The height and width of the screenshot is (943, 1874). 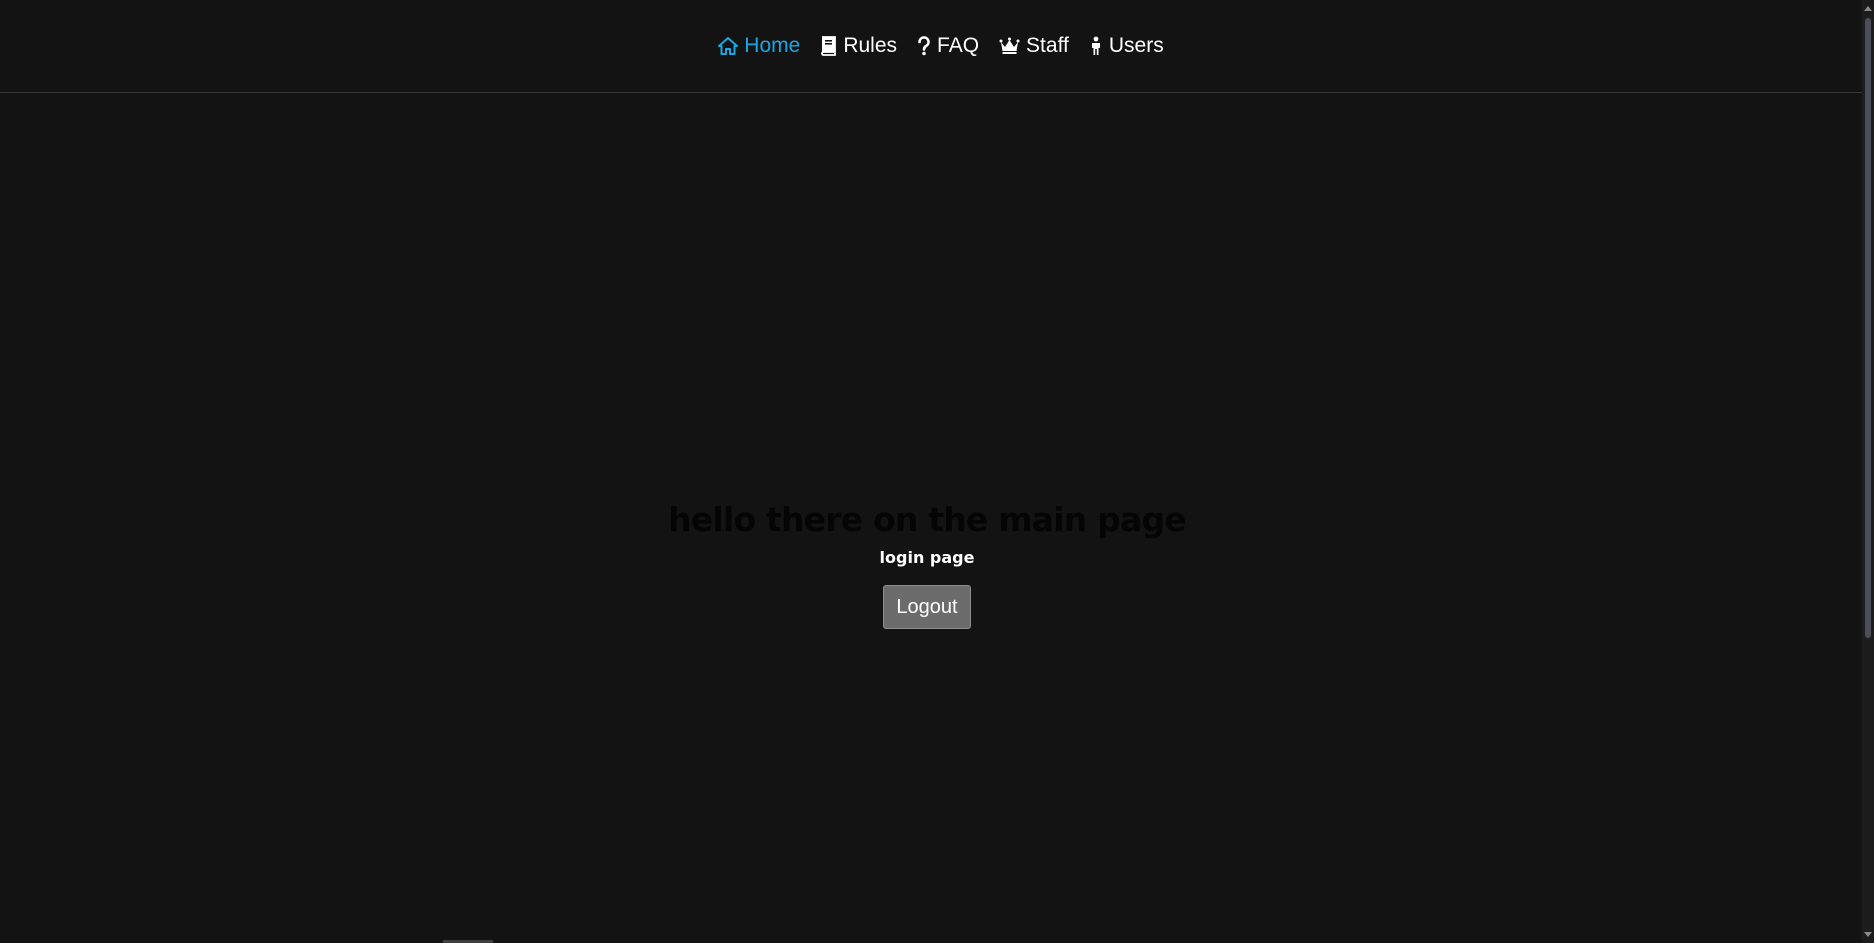 I want to click on nav-item-label: Users, so click(x=1136, y=45).